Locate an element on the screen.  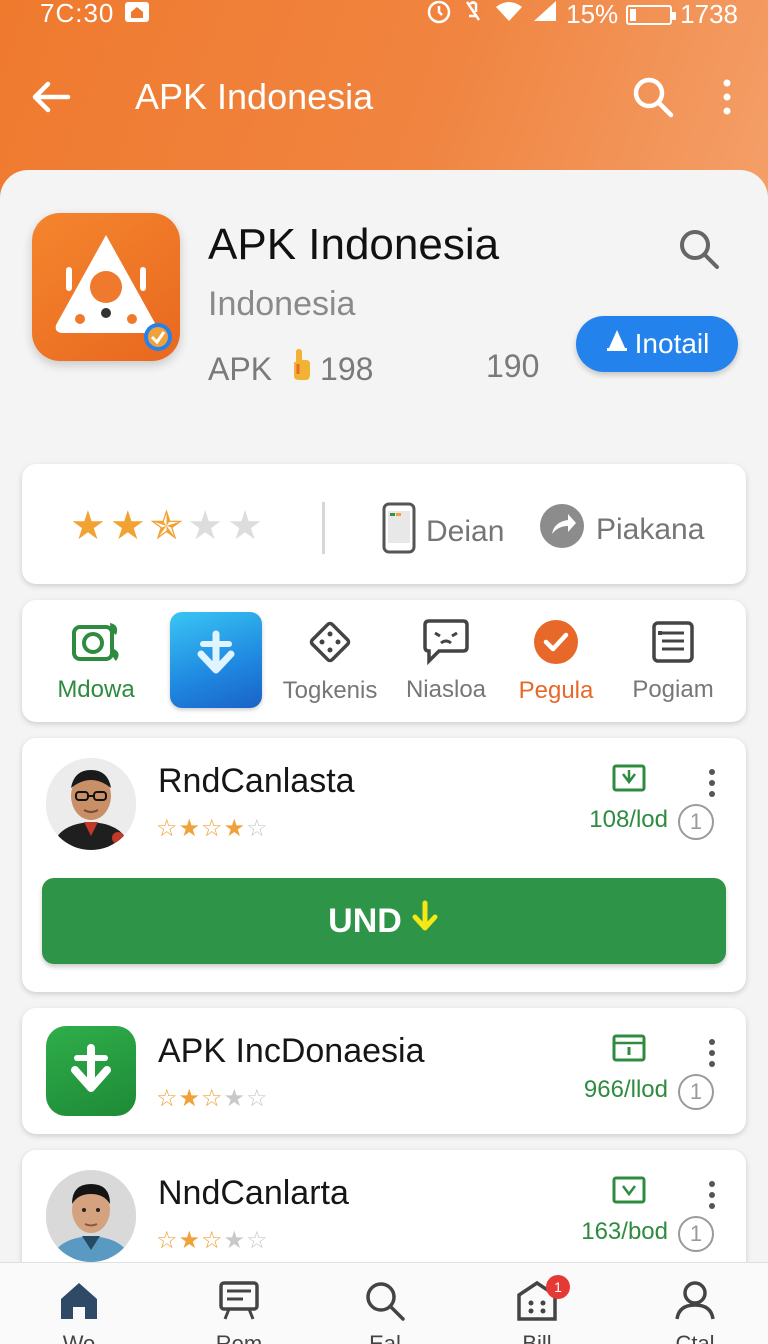
phone-icon is located at coordinates (399, 532).